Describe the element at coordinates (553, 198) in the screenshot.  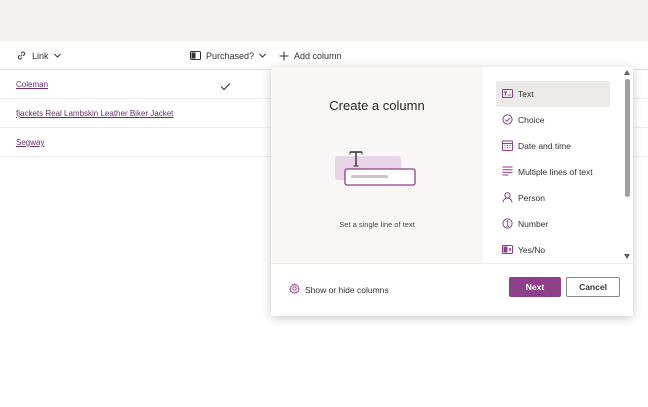
I see `column-type-person: Person` at that location.